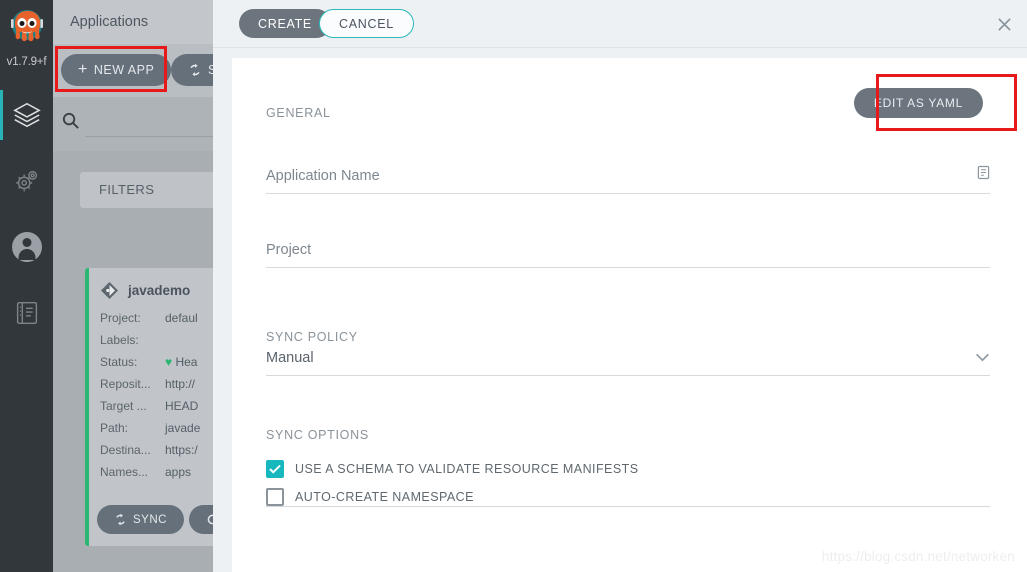 The width and height of the screenshot is (1027, 572). I want to click on user-avatar-icon, so click(26, 247).